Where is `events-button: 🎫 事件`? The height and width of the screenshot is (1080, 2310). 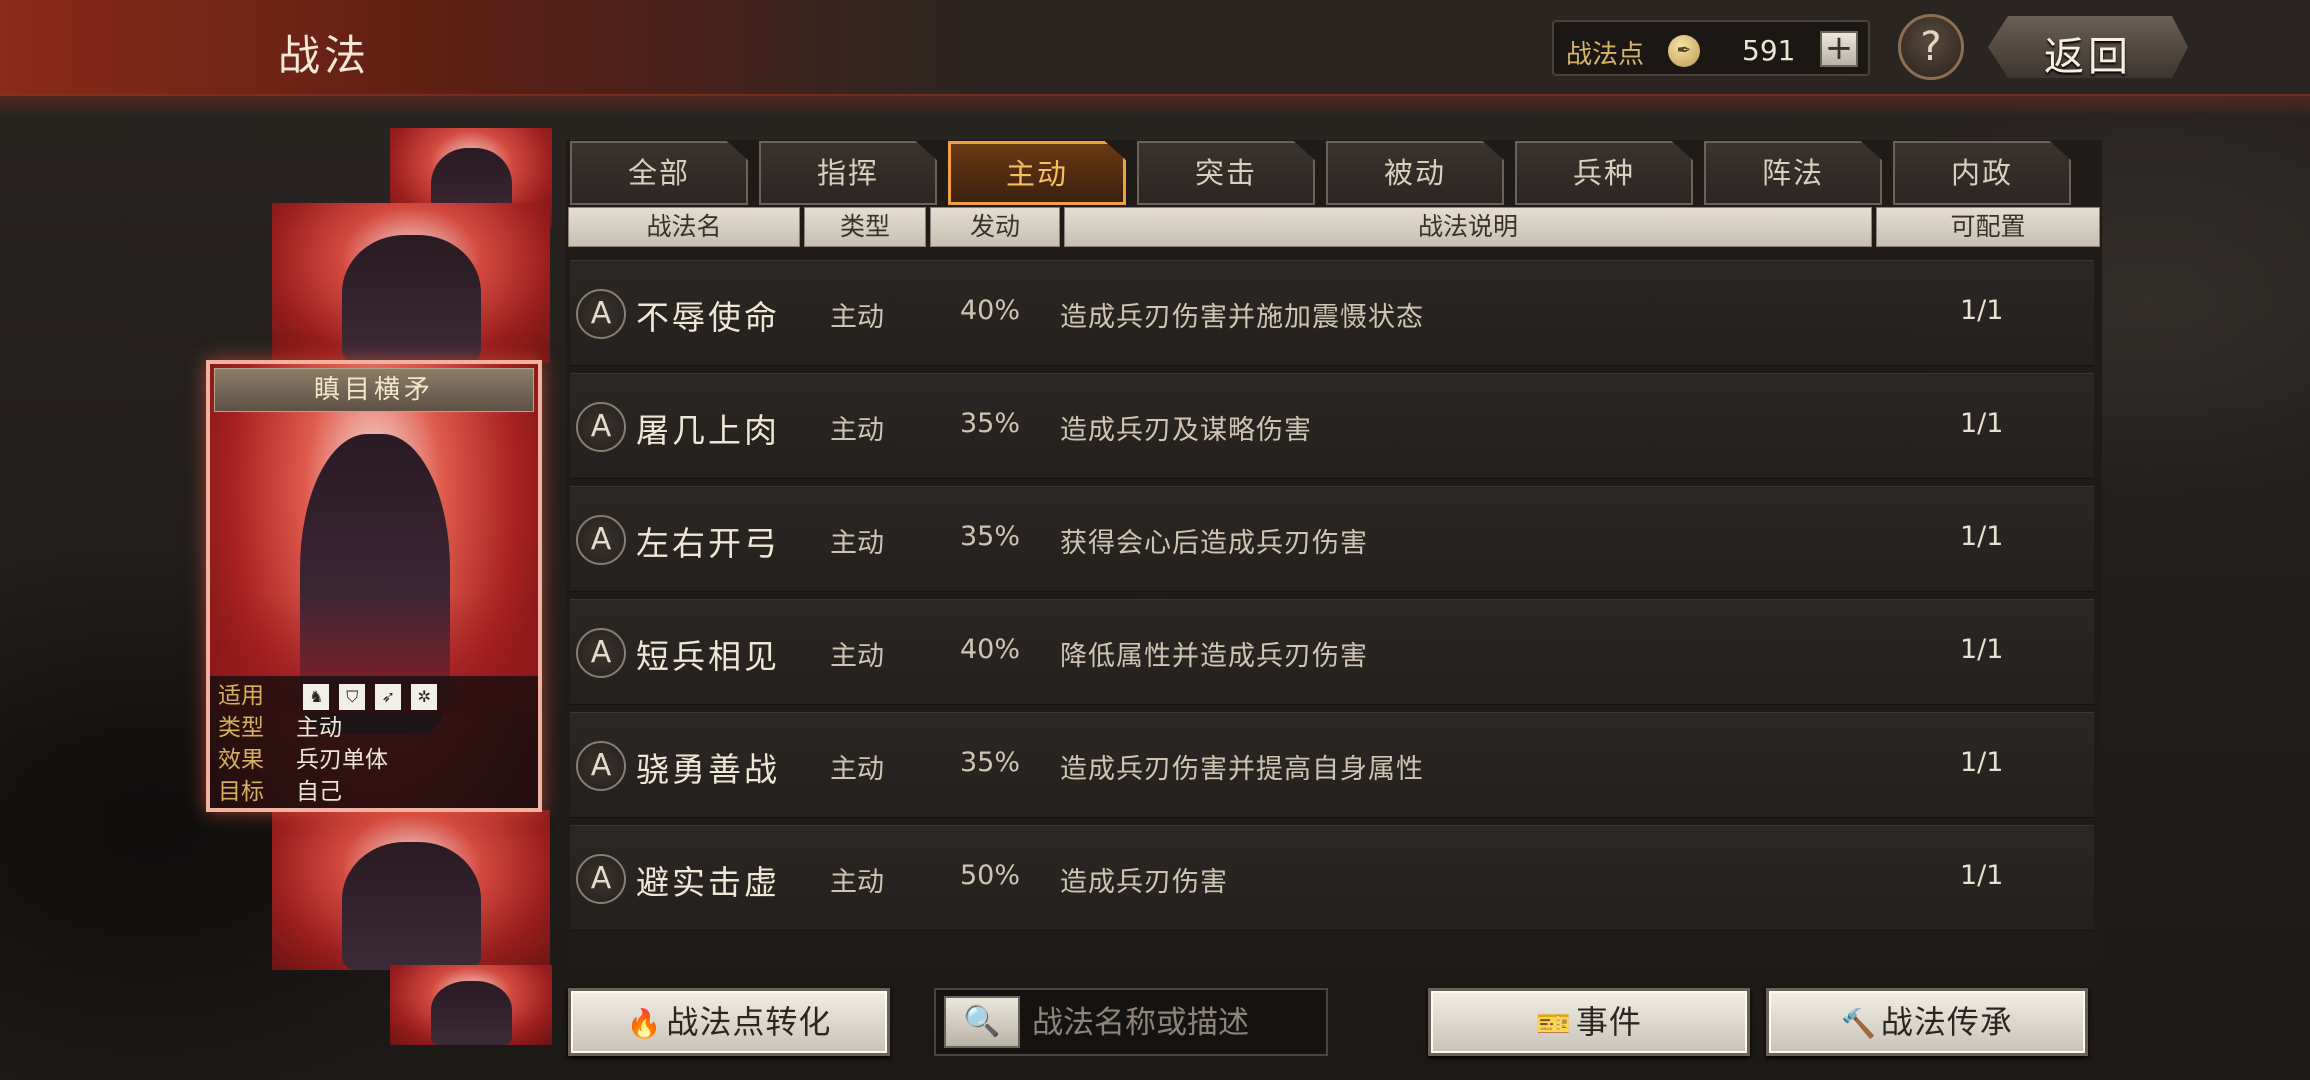 events-button: 🎫 事件 is located at coordinates (1589, 1022).